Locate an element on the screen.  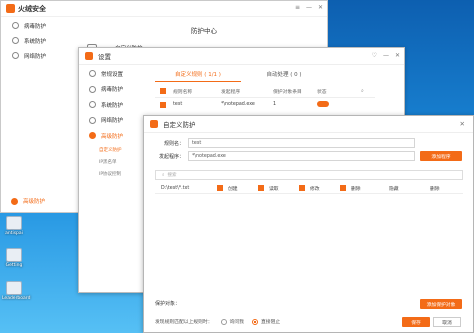
dialog-title: 自定义防护 is located at coordinates (179, 125).